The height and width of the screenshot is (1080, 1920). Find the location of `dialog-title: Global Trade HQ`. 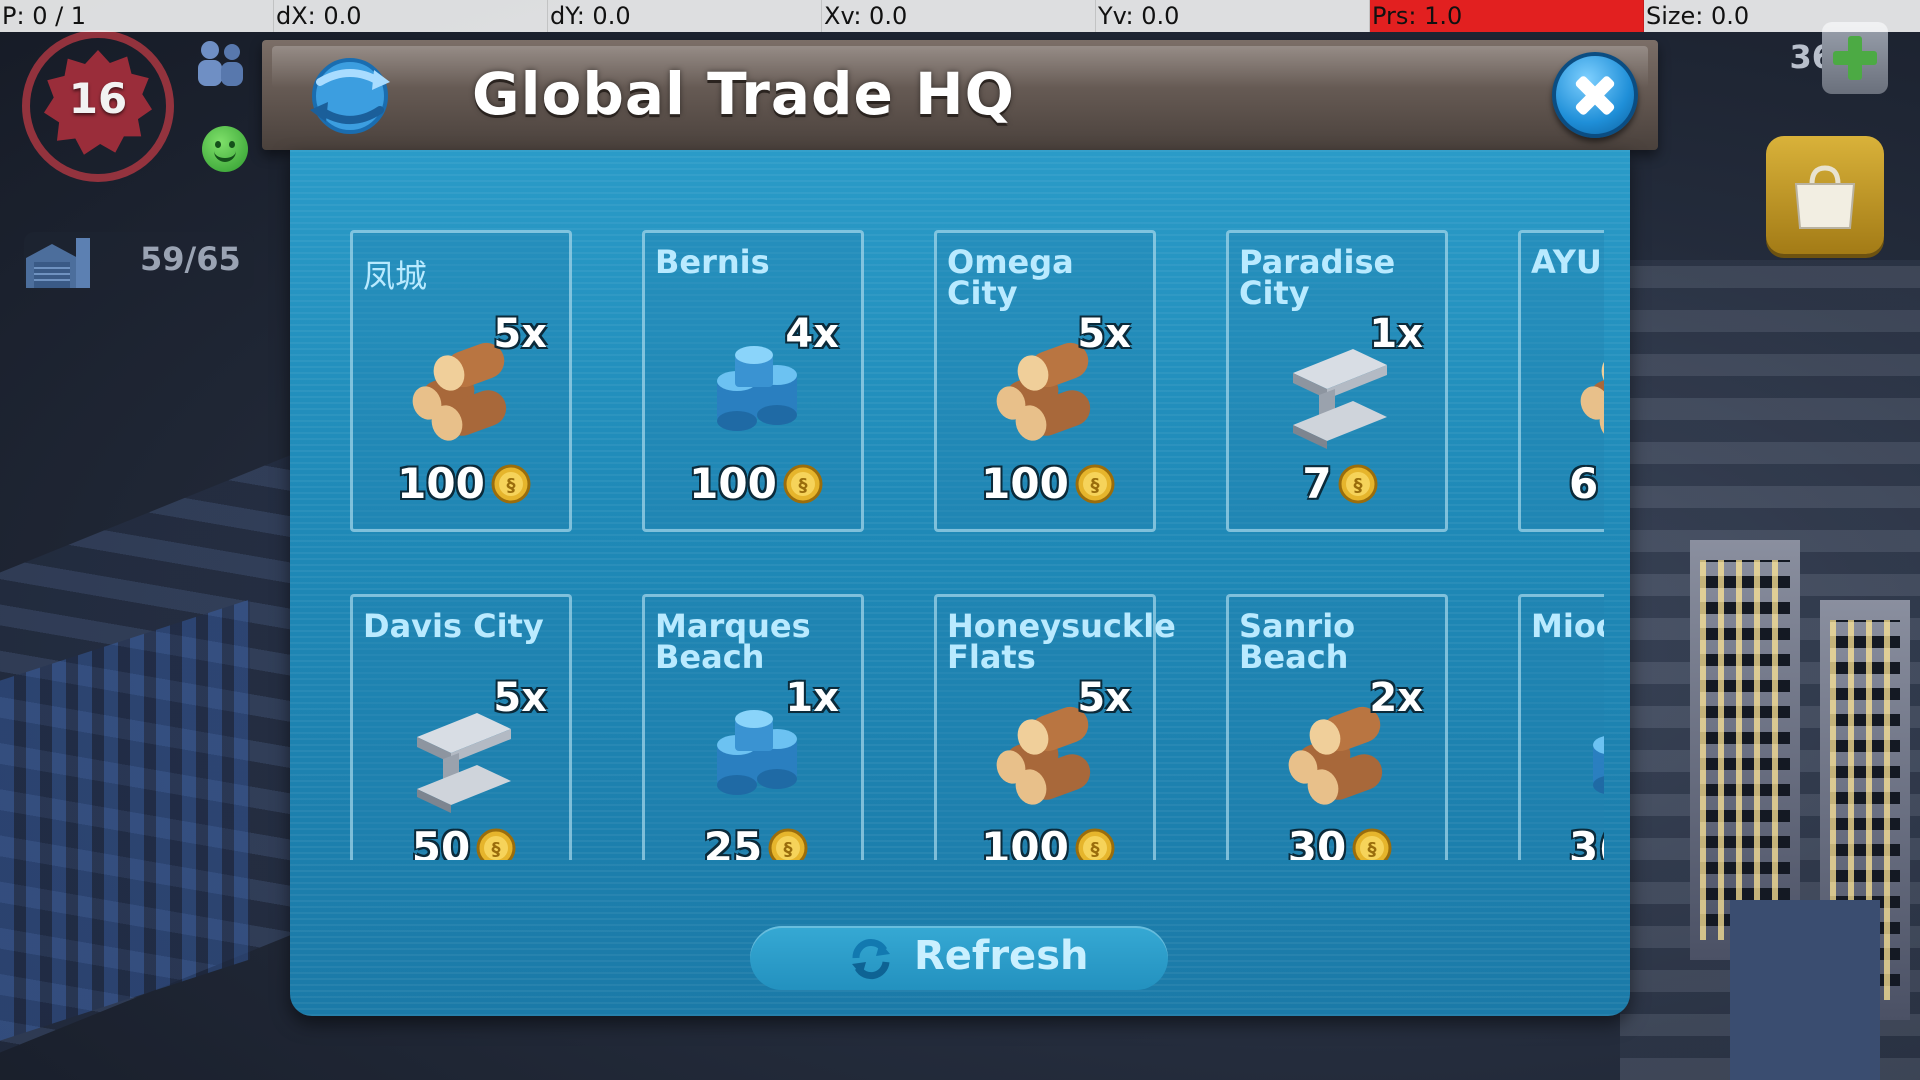

dialog-title: Global Trade HQ is located at coordinates (743, 94).